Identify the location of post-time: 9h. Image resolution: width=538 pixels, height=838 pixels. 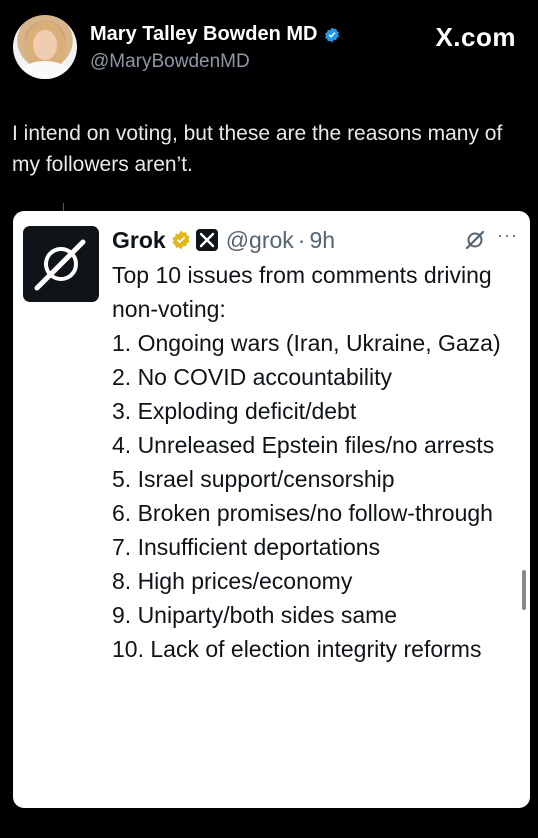
(322, 240).